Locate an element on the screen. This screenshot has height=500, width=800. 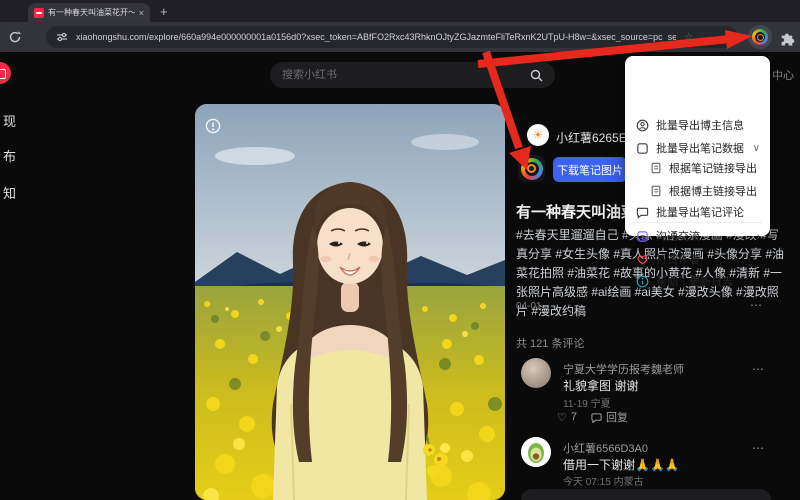
comment-text: 借用一下谢谢🙏🙏🙏 is located at coordinates (621, 464).